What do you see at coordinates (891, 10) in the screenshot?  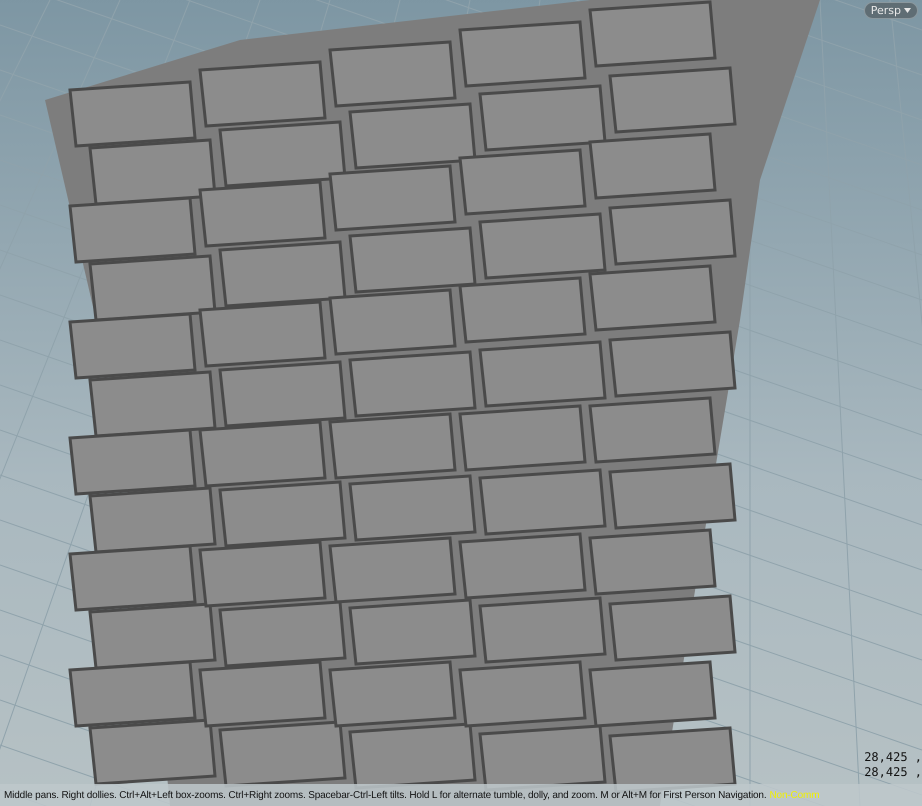 I see `camera-menu-button: Persp` at bounding box center [891, 10].